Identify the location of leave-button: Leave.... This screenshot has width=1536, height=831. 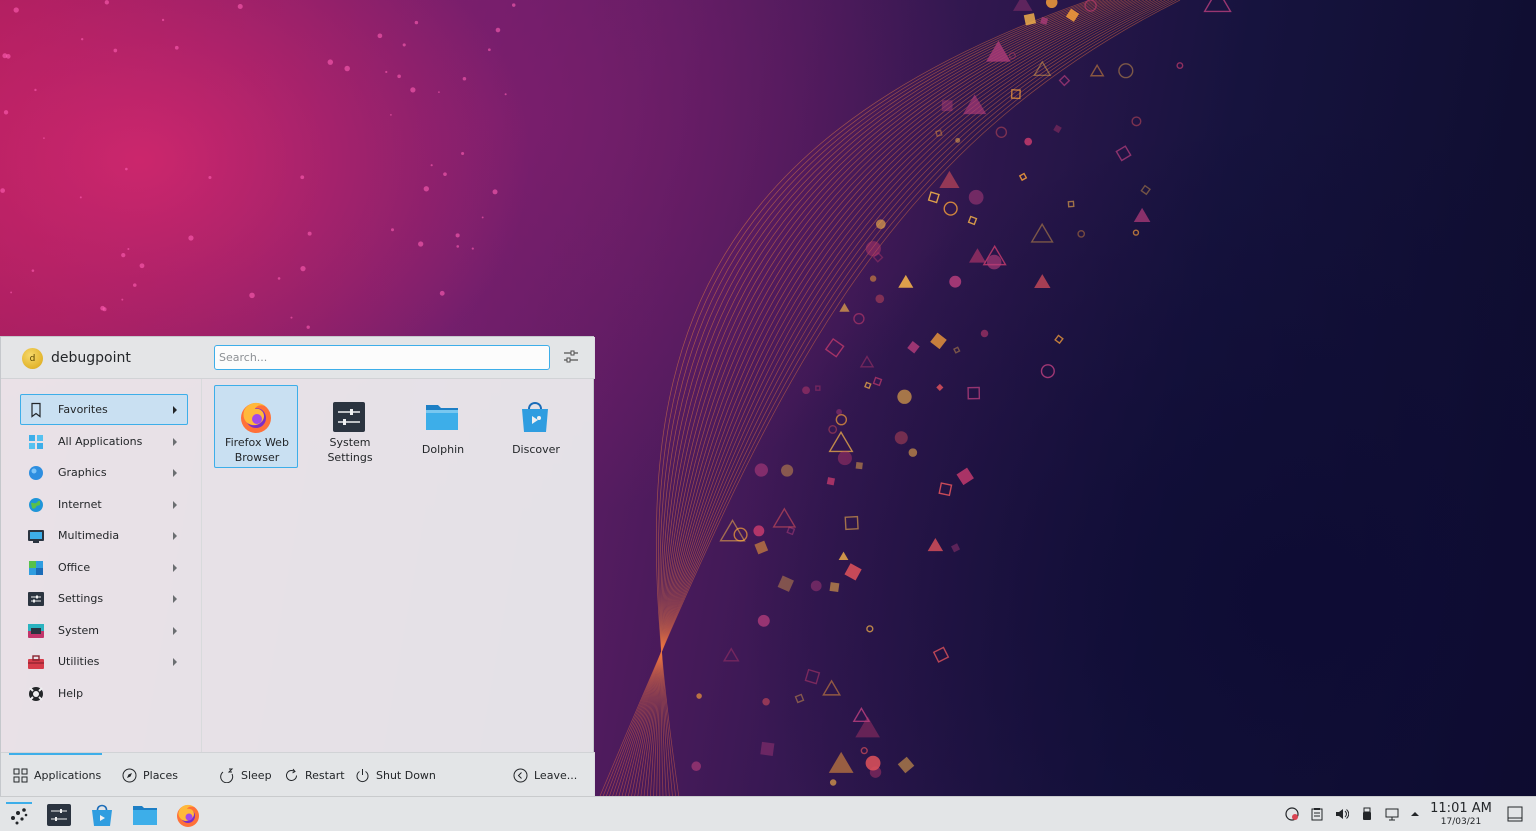
(545, 775).